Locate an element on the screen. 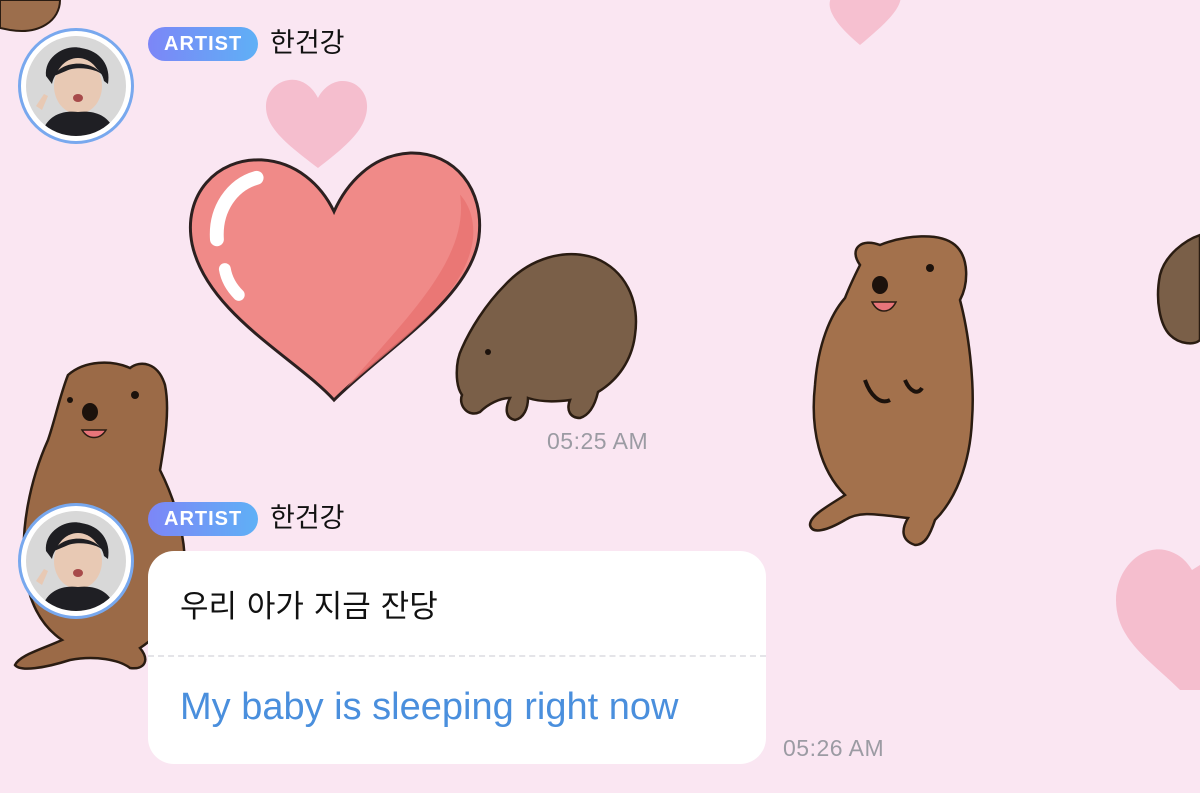  message-translated-text: My baby is sleeping right now is located at coordinates (429, 707).